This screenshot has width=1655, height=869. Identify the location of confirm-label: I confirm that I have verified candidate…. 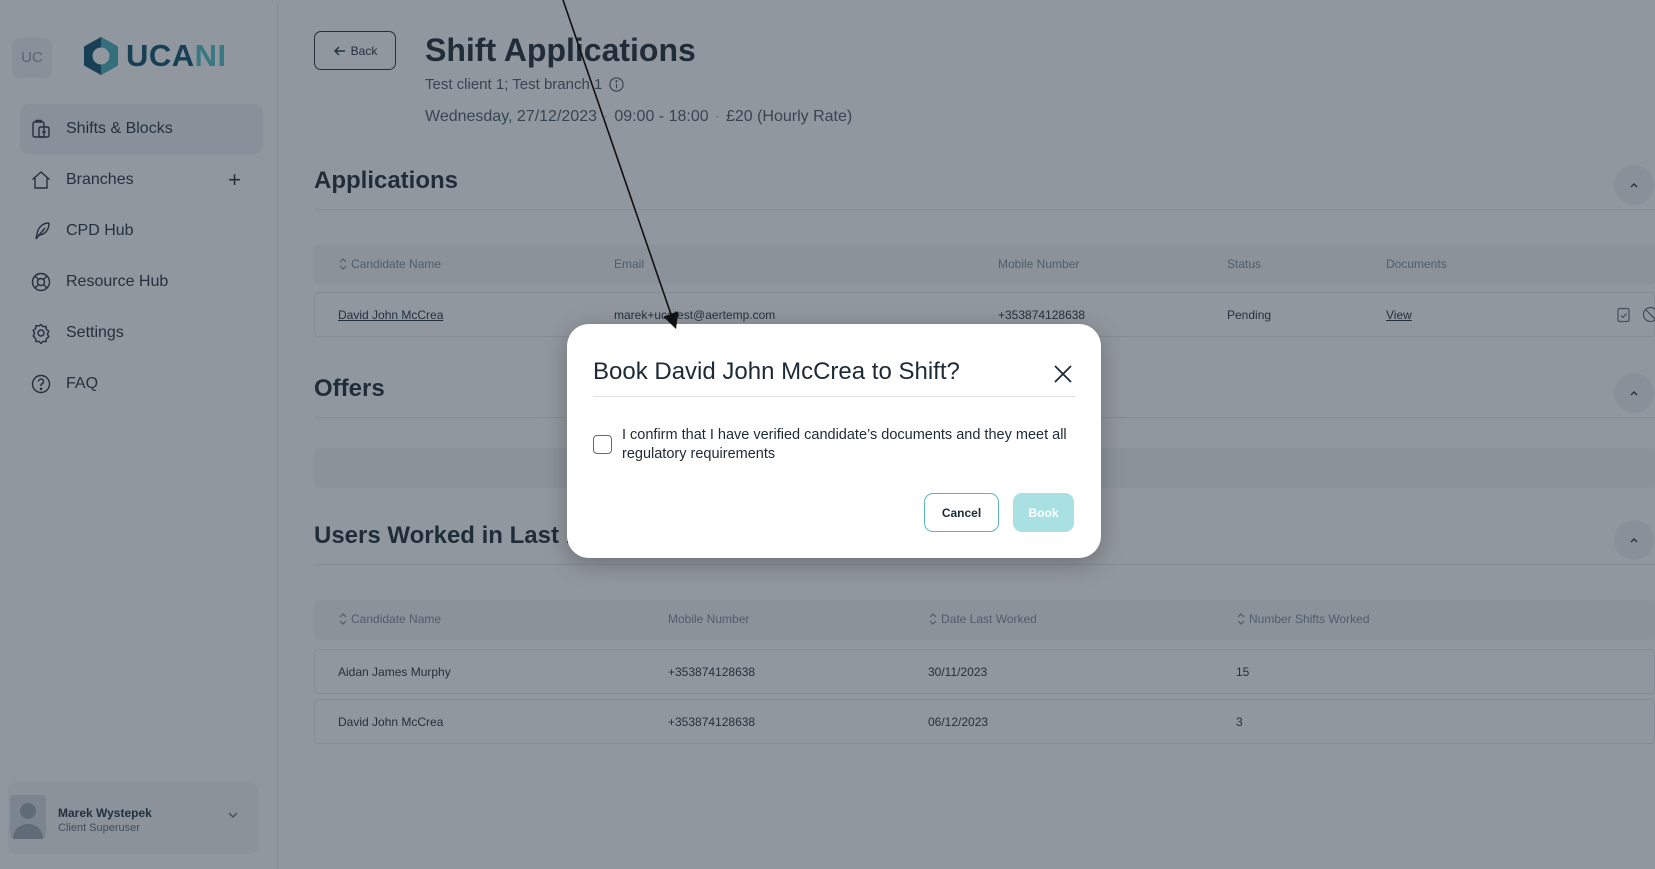
(844, 444).